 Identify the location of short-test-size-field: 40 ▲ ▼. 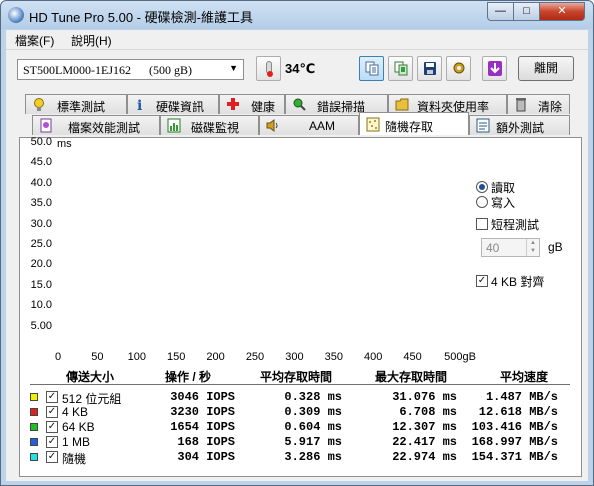
(510, 247).